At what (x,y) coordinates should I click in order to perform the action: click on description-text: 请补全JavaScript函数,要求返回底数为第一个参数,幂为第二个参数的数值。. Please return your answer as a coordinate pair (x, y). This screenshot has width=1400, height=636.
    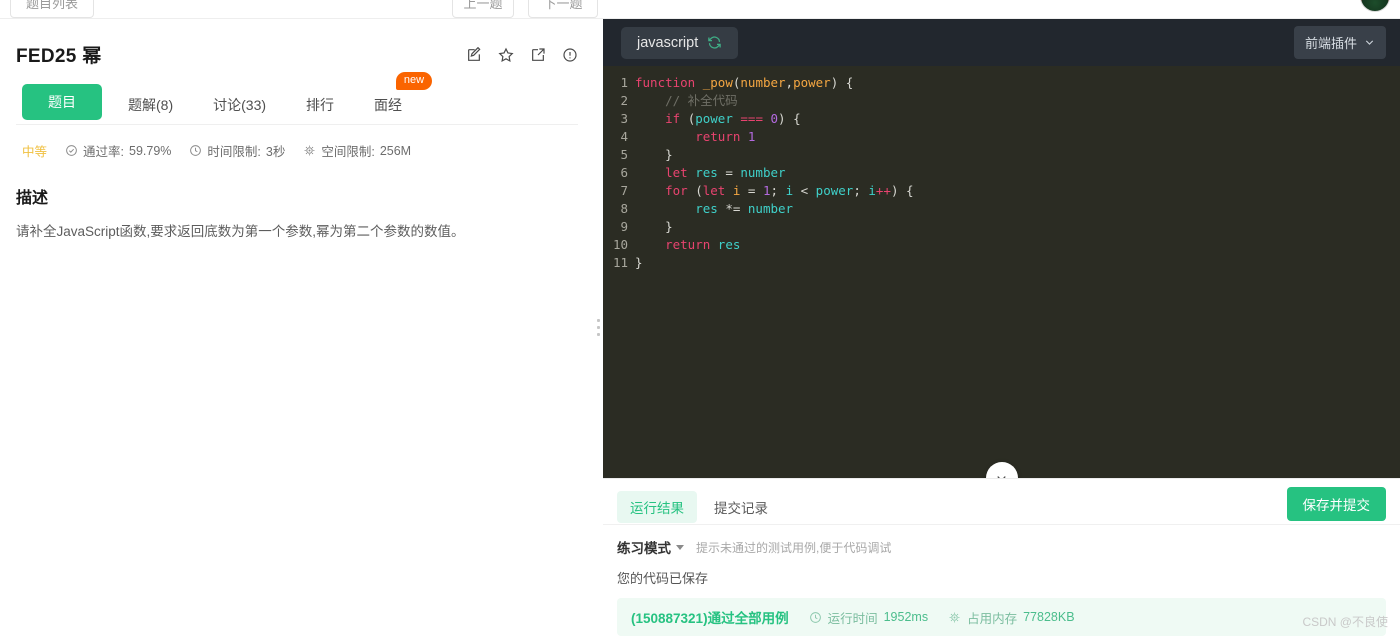
    Looking at the image, I should click on (240, 231).